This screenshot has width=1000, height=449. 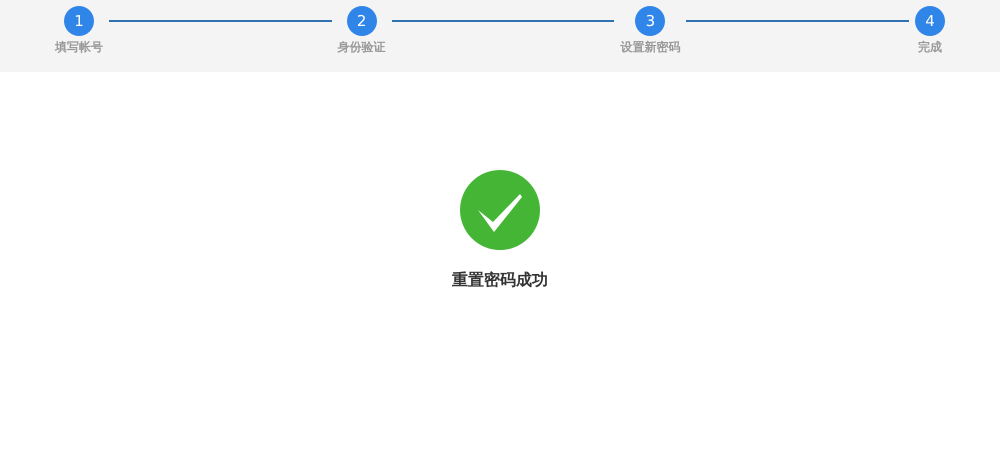 I want to click on step-number: 3, so click(x=650, y=21).